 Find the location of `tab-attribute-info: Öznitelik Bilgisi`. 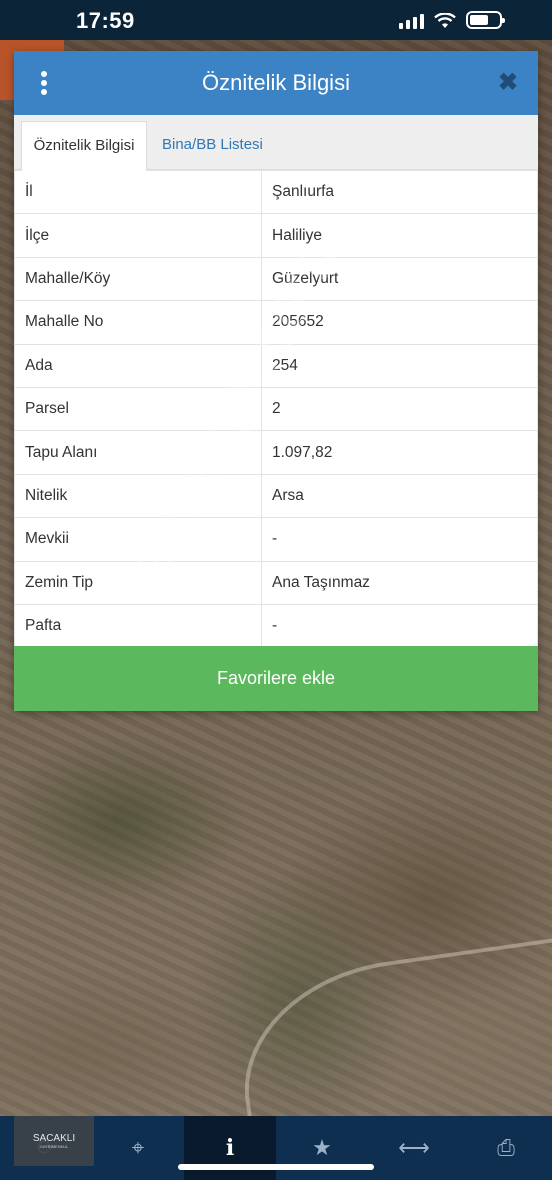

tab-attribute-info: Öznitelik Bilgisi is located at coordinates (84, 146).